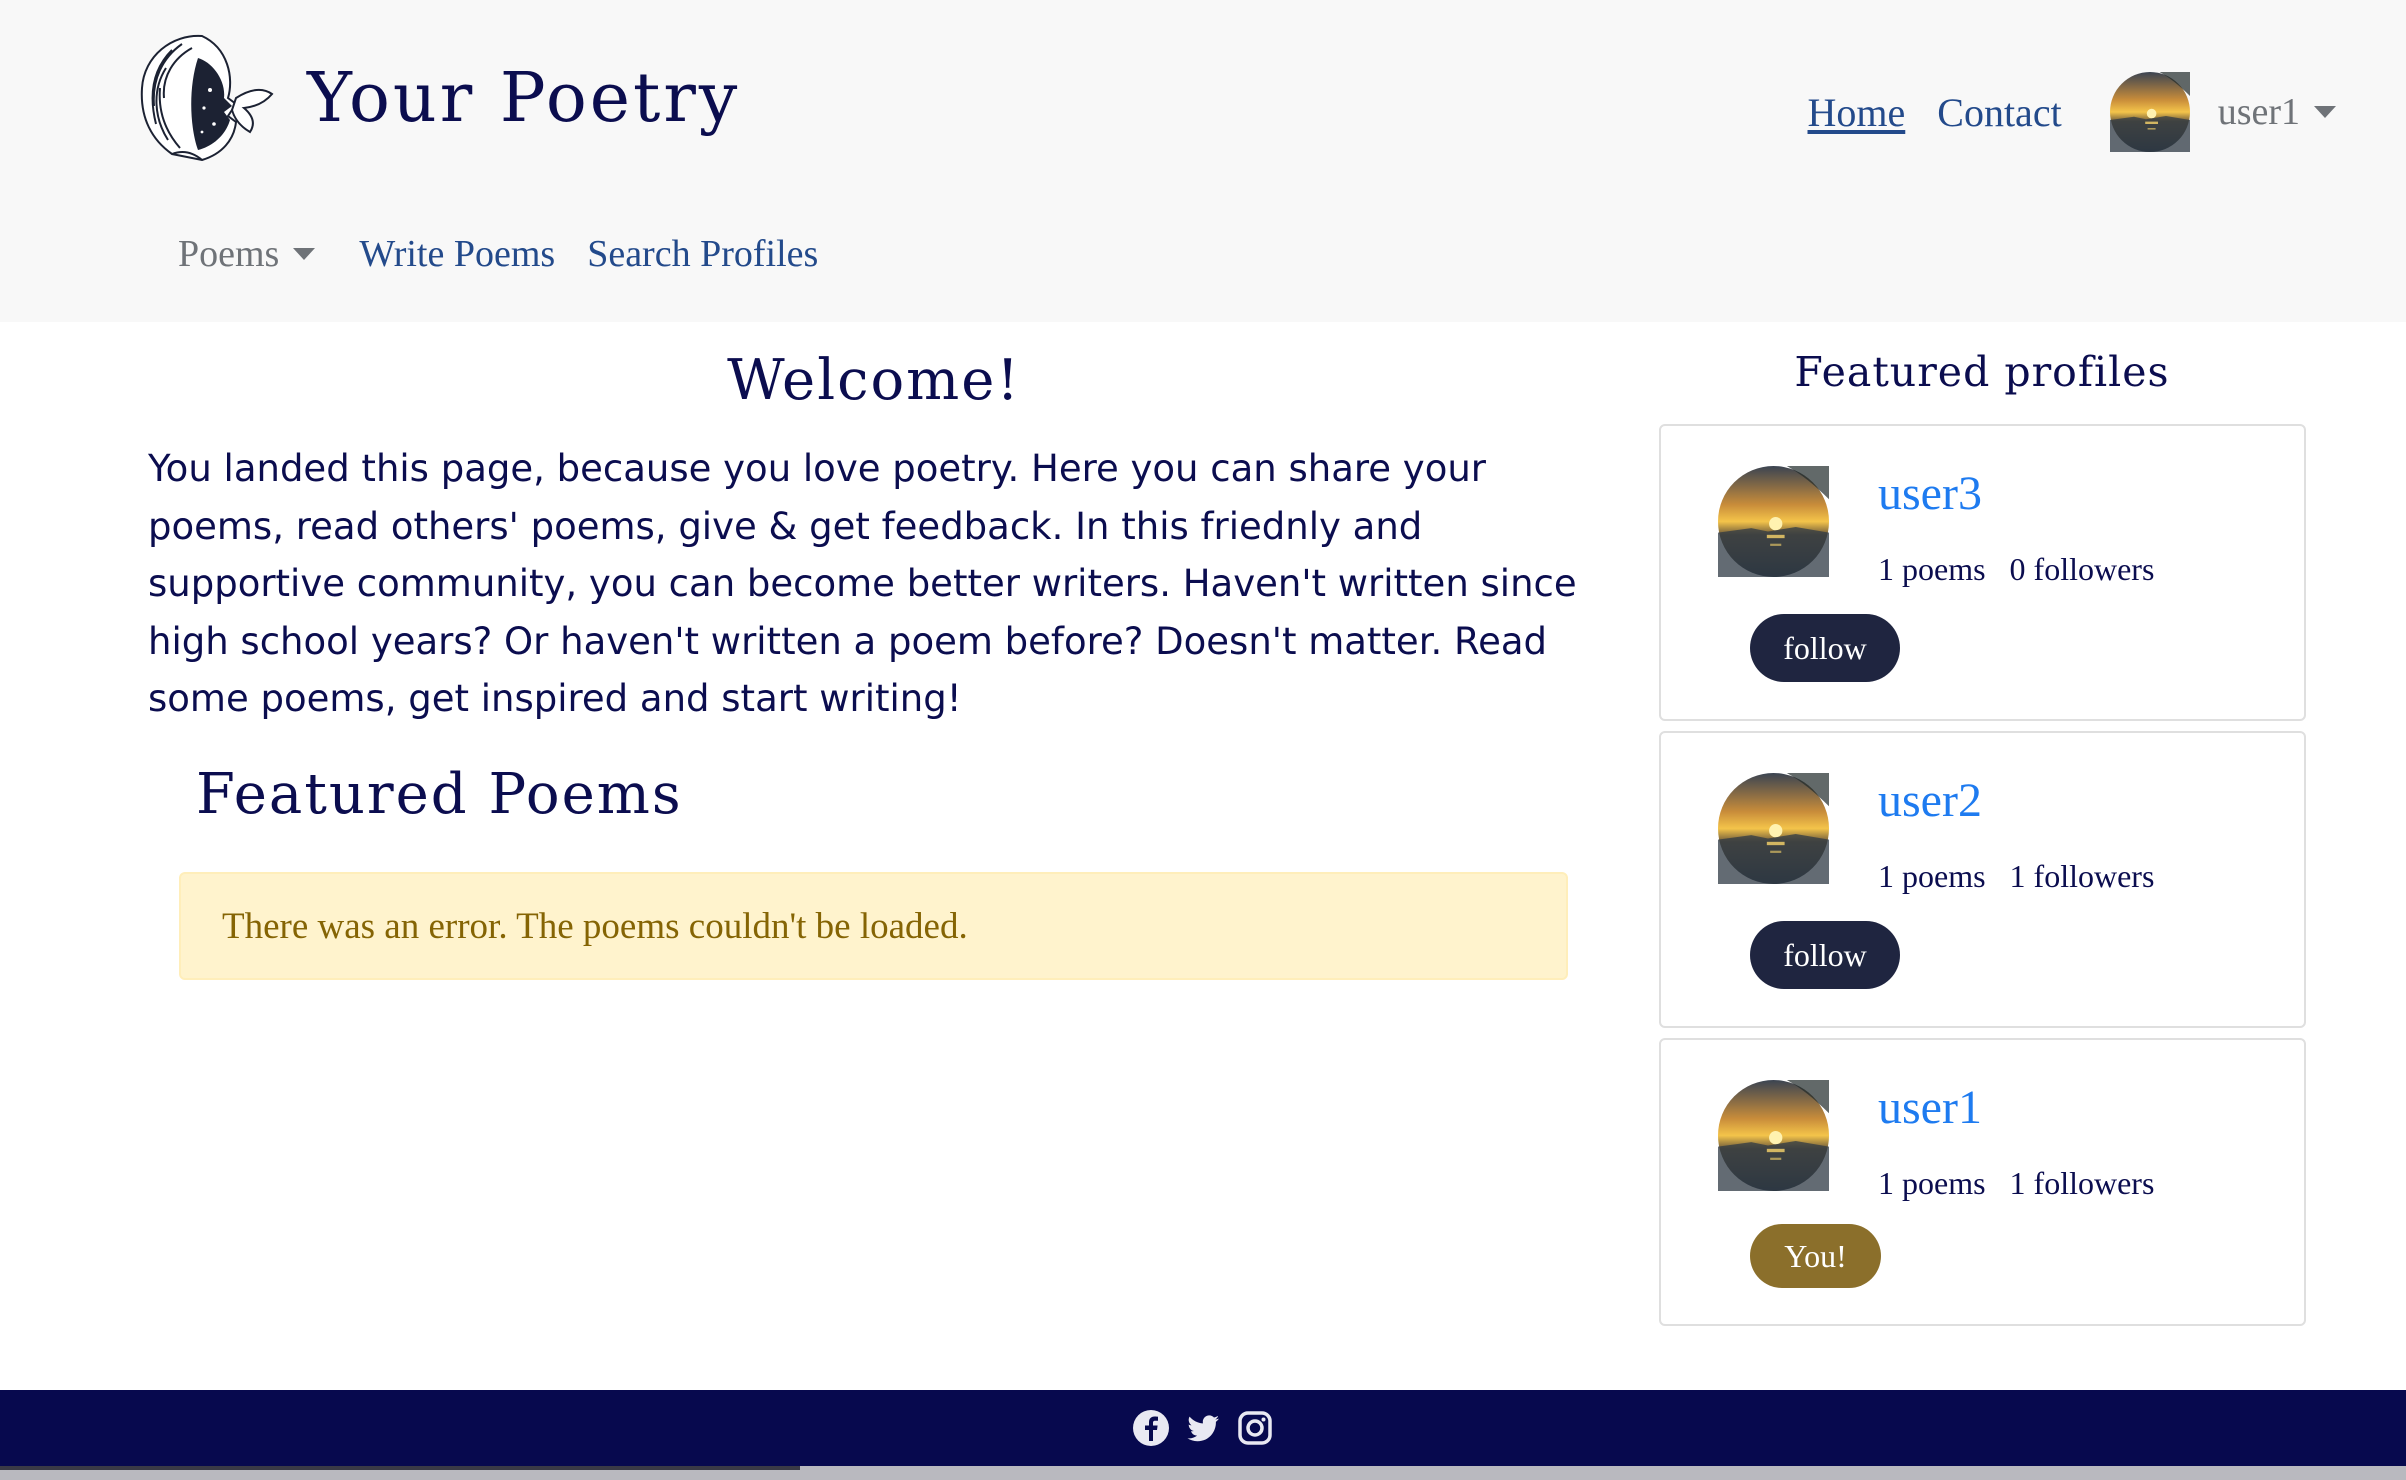 The width and height of the screenshot is (2406, 1480). I want to click on nav-contact-link: Contact, so click(1999, 112).